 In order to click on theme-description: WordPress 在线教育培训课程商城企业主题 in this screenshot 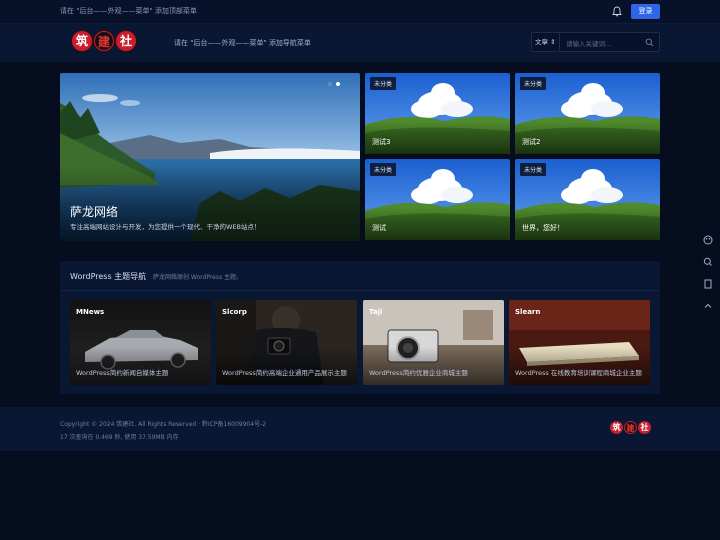, I will do `click(578, 373)`.